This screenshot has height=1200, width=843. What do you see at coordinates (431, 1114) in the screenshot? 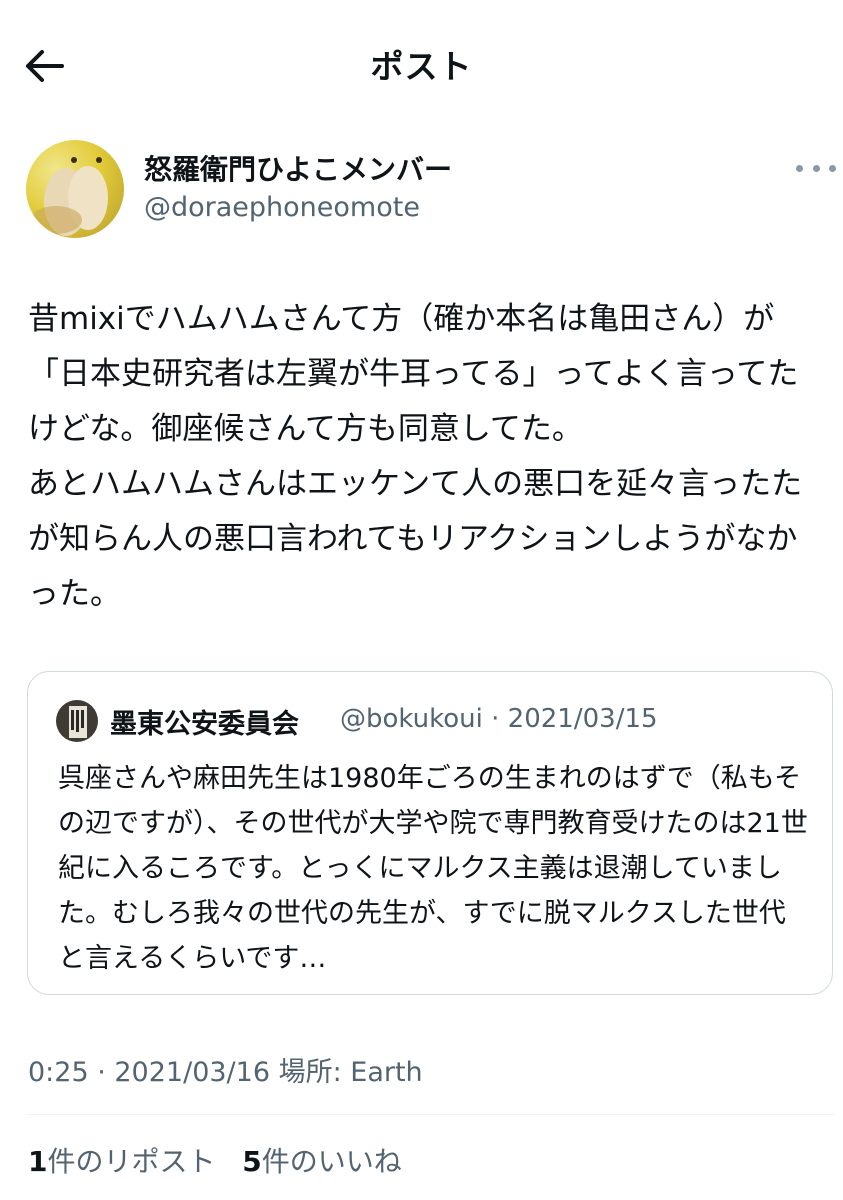
I see `divider` at bounding box center [431, 1114].